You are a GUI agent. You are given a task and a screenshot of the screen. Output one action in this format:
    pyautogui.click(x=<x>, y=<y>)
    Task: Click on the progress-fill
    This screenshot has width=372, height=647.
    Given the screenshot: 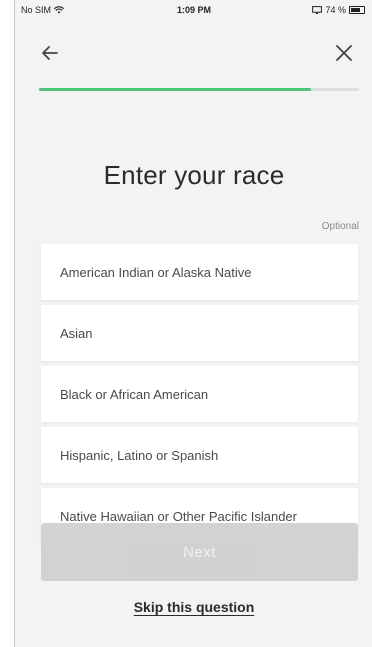 What is the action you would take?
    pyautogui.click(x=175, y=89)
    